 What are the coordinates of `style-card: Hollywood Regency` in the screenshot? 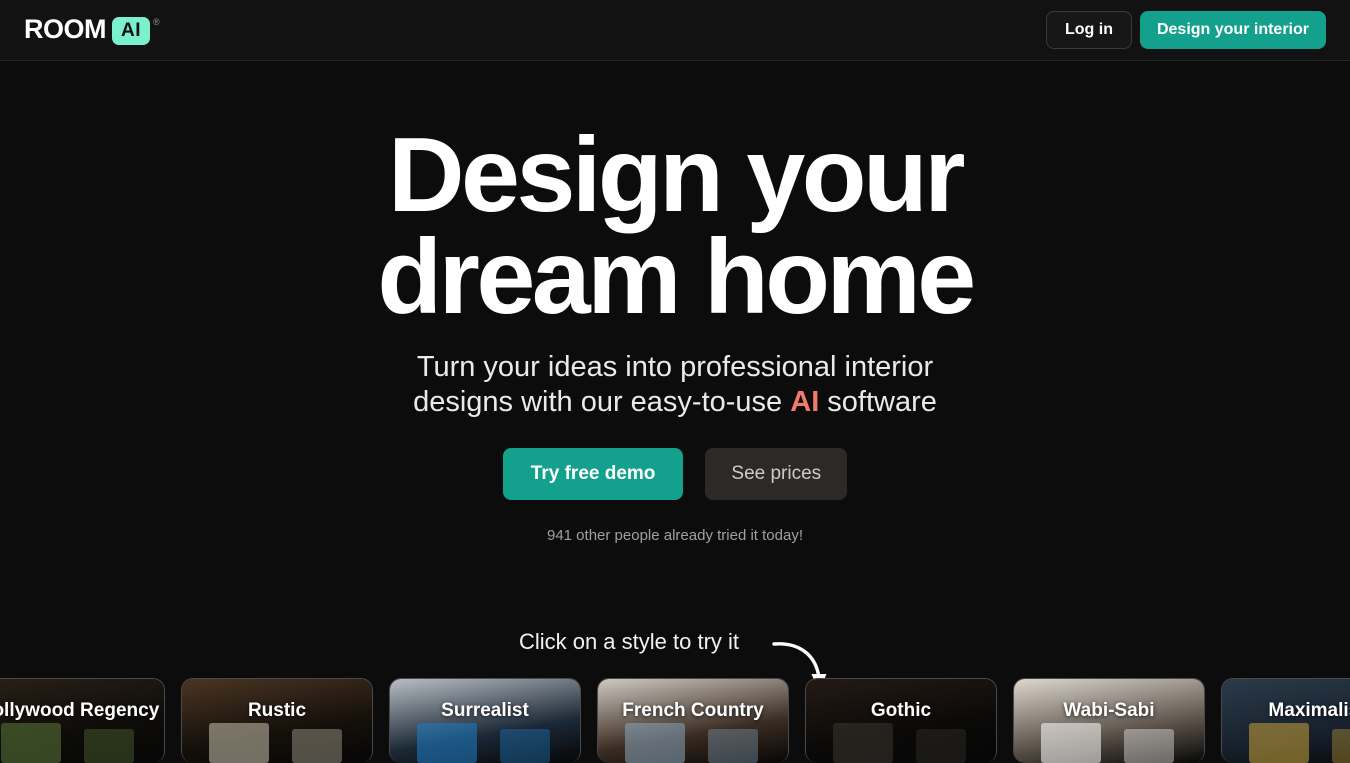 It's located at (82, 720).